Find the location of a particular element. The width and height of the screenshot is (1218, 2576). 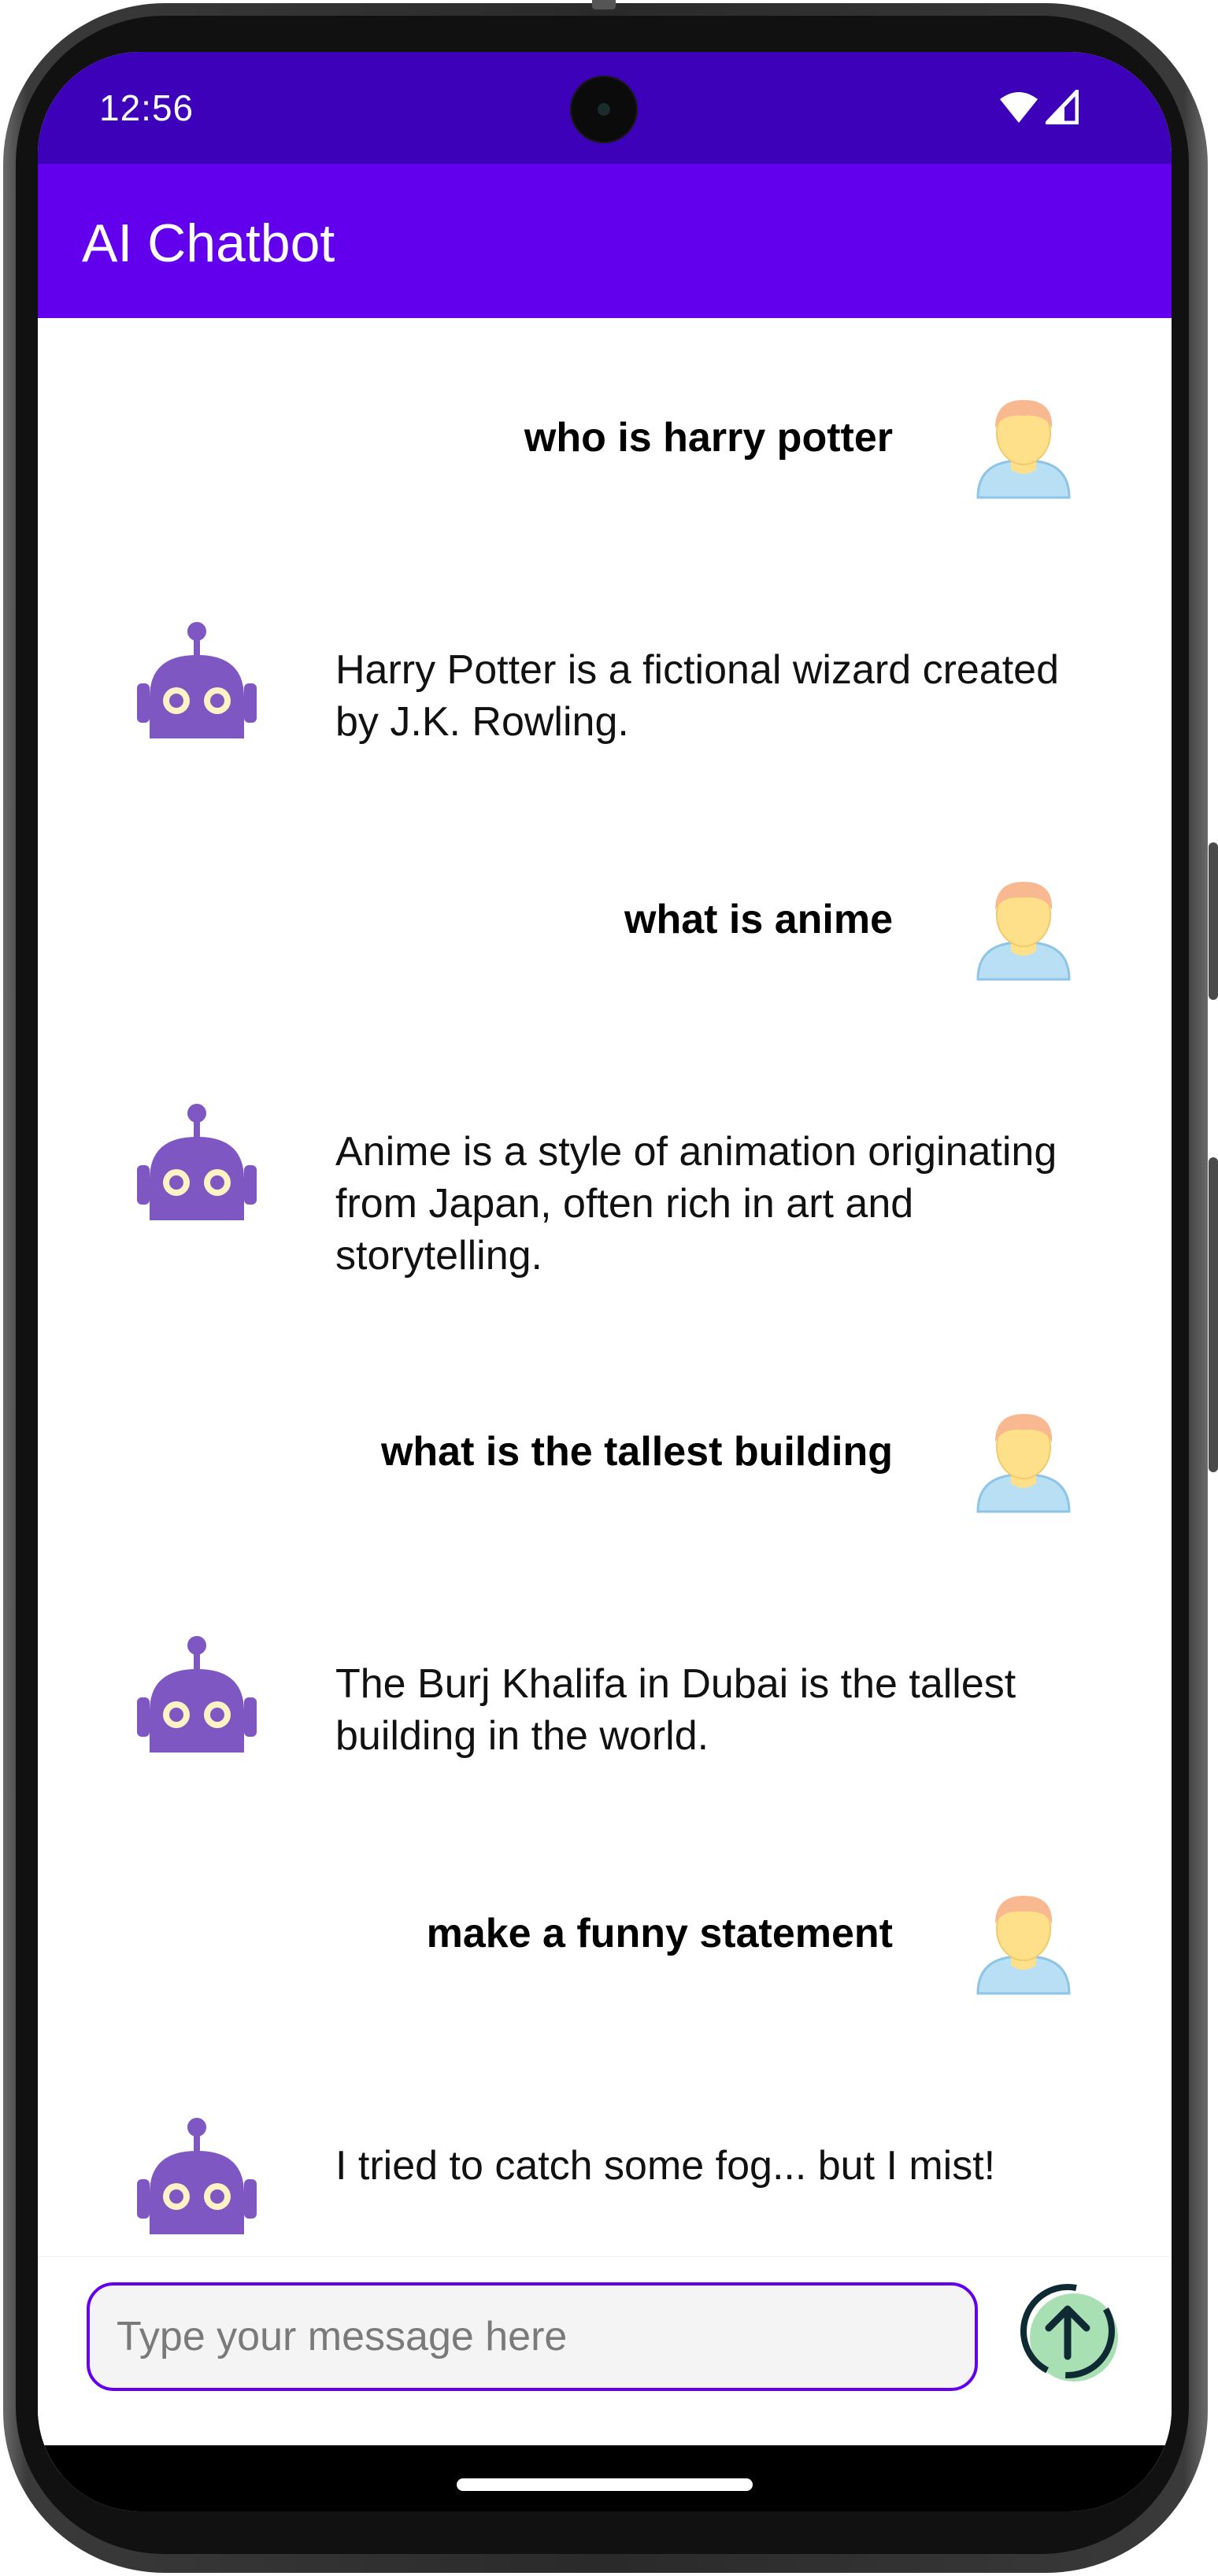

app-title: AI Chatbot is located at coordinates (208, 243).